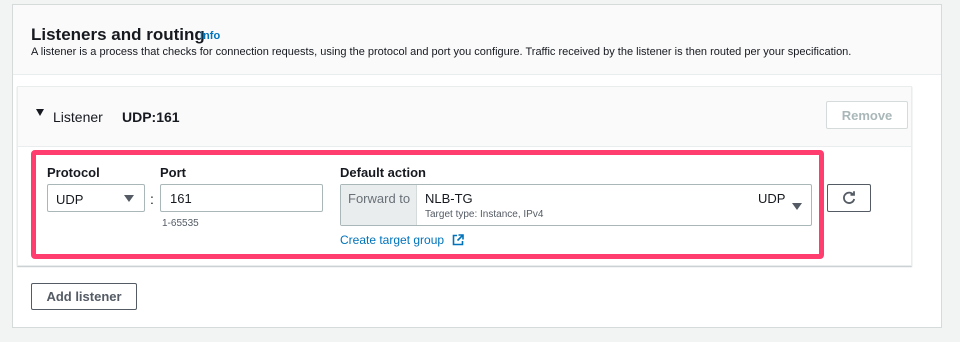 This screenshot has height=342, width=960. What do you see at coordinates (118, 34) in the screenshot?
I see `section-title: Listeners and routing` at bounding box center [118, 34].